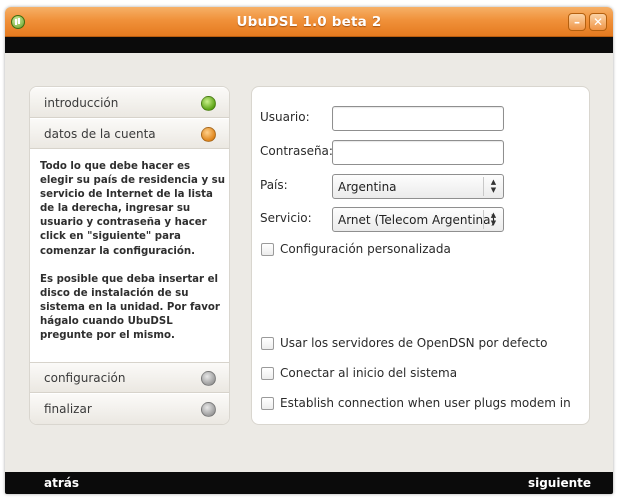 This screenshot has height=501, width=621. I want to click on usuario-input, so click(418, 118).